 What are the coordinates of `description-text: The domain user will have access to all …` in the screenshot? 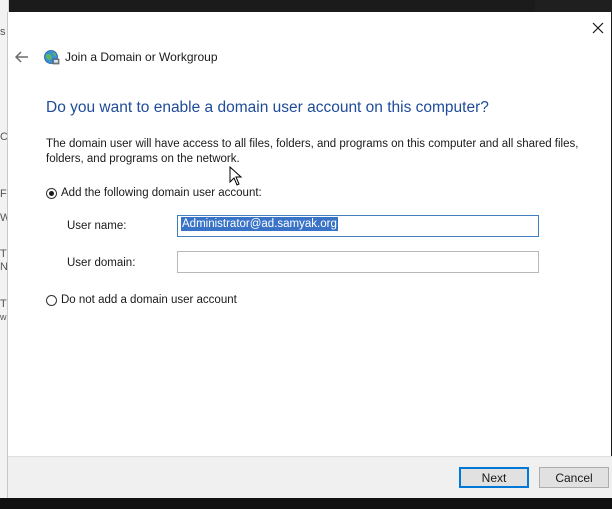 It's located at (312, 151).